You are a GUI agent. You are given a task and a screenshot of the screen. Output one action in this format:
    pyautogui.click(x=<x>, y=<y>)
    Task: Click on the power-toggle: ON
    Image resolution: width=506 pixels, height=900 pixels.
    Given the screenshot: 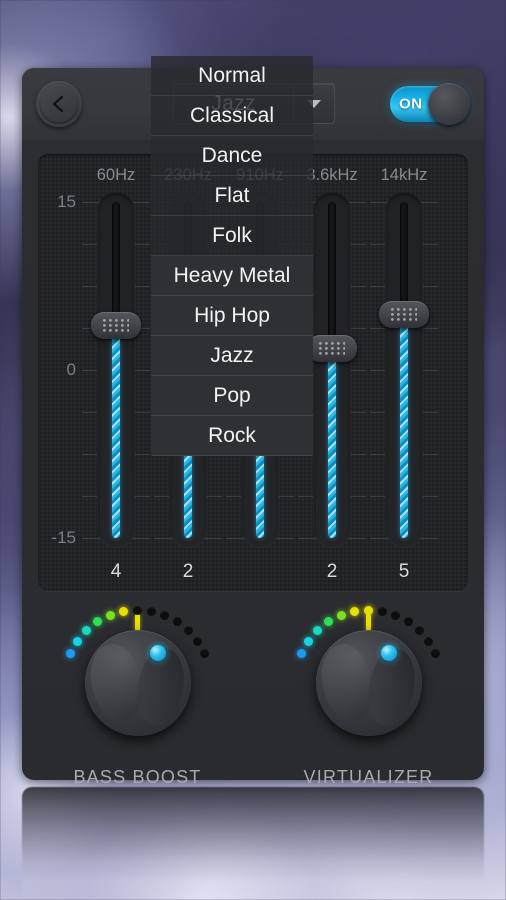 What is the action you would take?
    pyautogui.click(x=430, y=104)
    